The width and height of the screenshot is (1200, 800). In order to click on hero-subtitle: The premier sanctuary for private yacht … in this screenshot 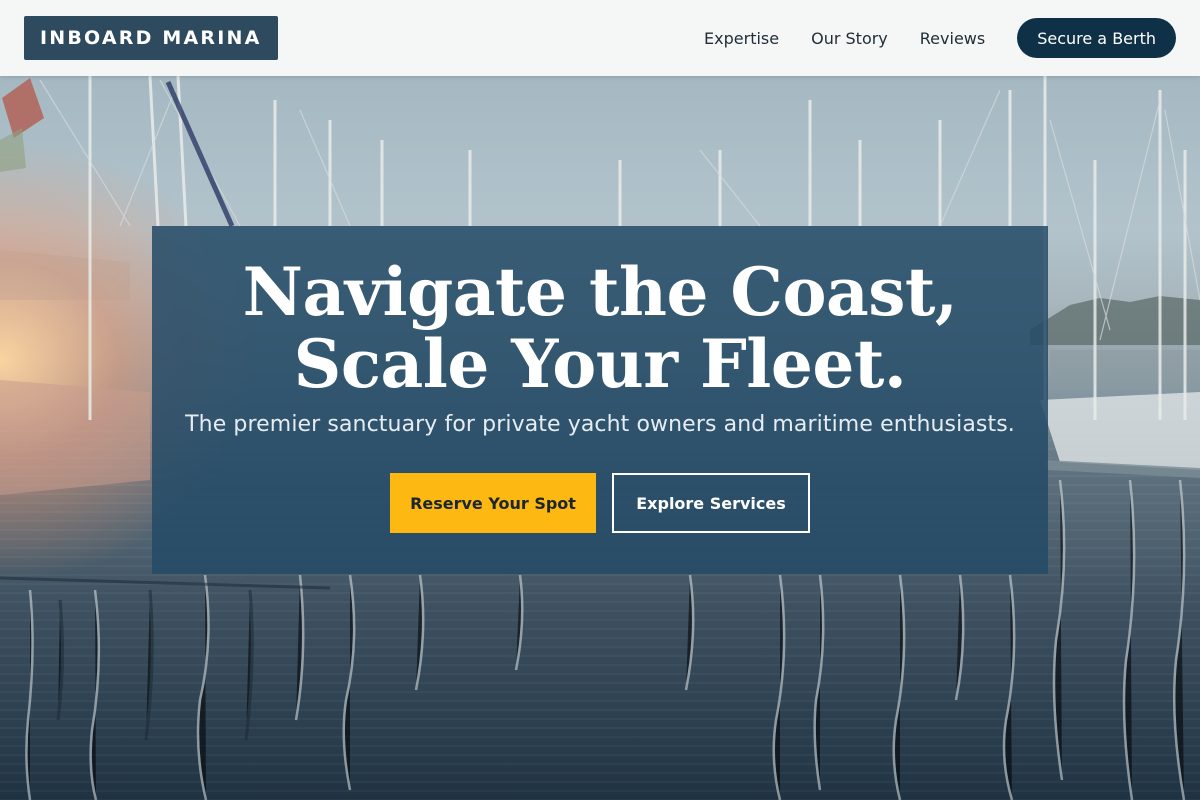, I will do `click(600, 424)`.